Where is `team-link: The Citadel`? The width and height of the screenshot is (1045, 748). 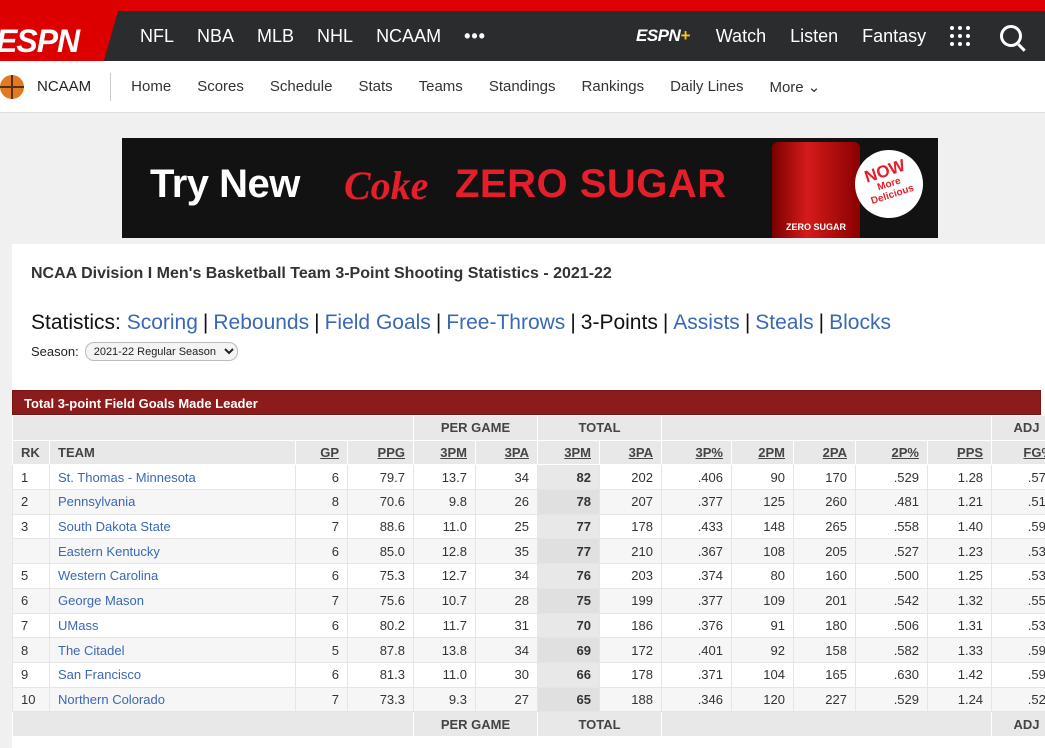
team-link: The Citadel is located at coordinates (172, 650).